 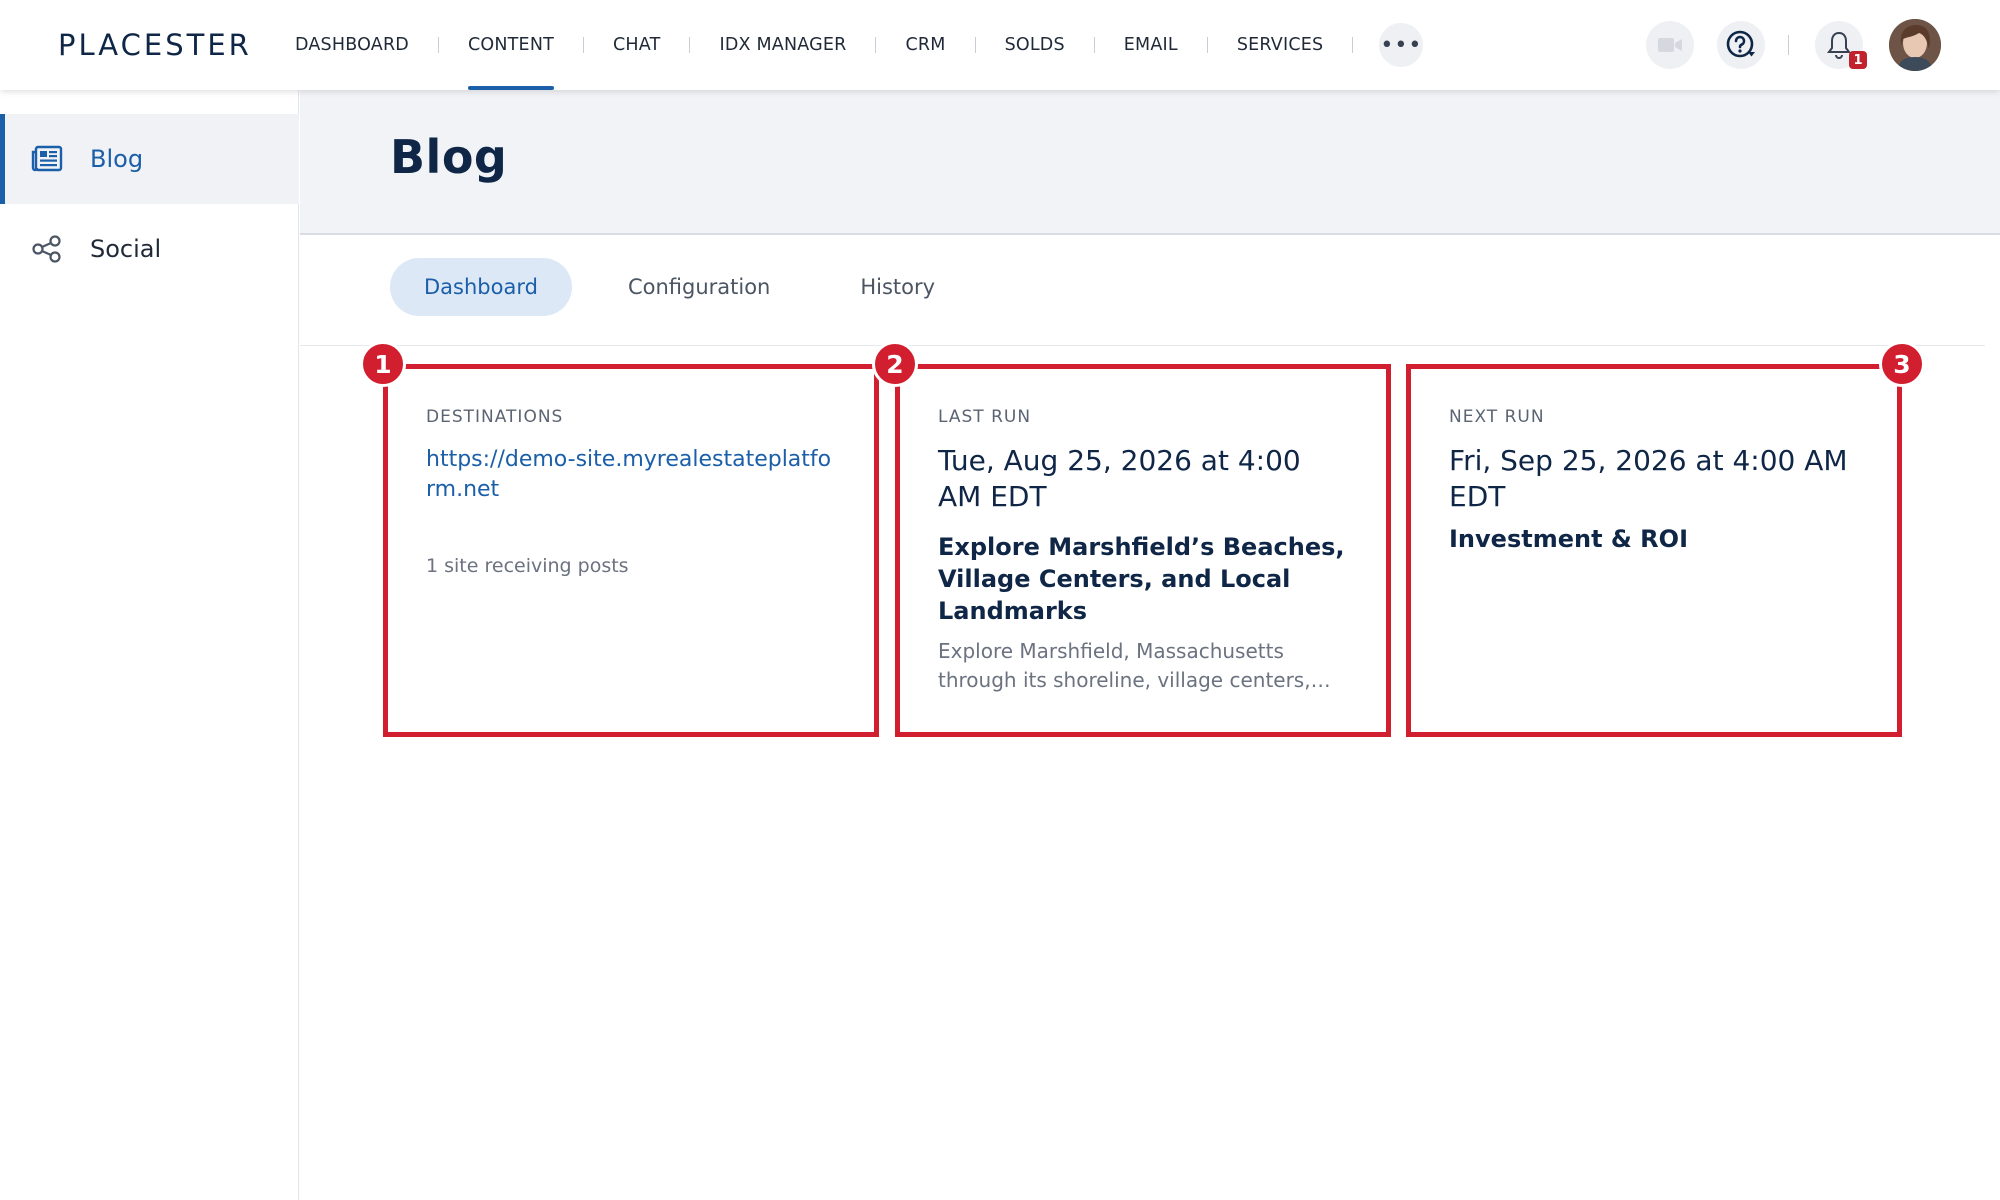 I want to click on tab-dashboard: Dashboard, so click(x=481, y=287).